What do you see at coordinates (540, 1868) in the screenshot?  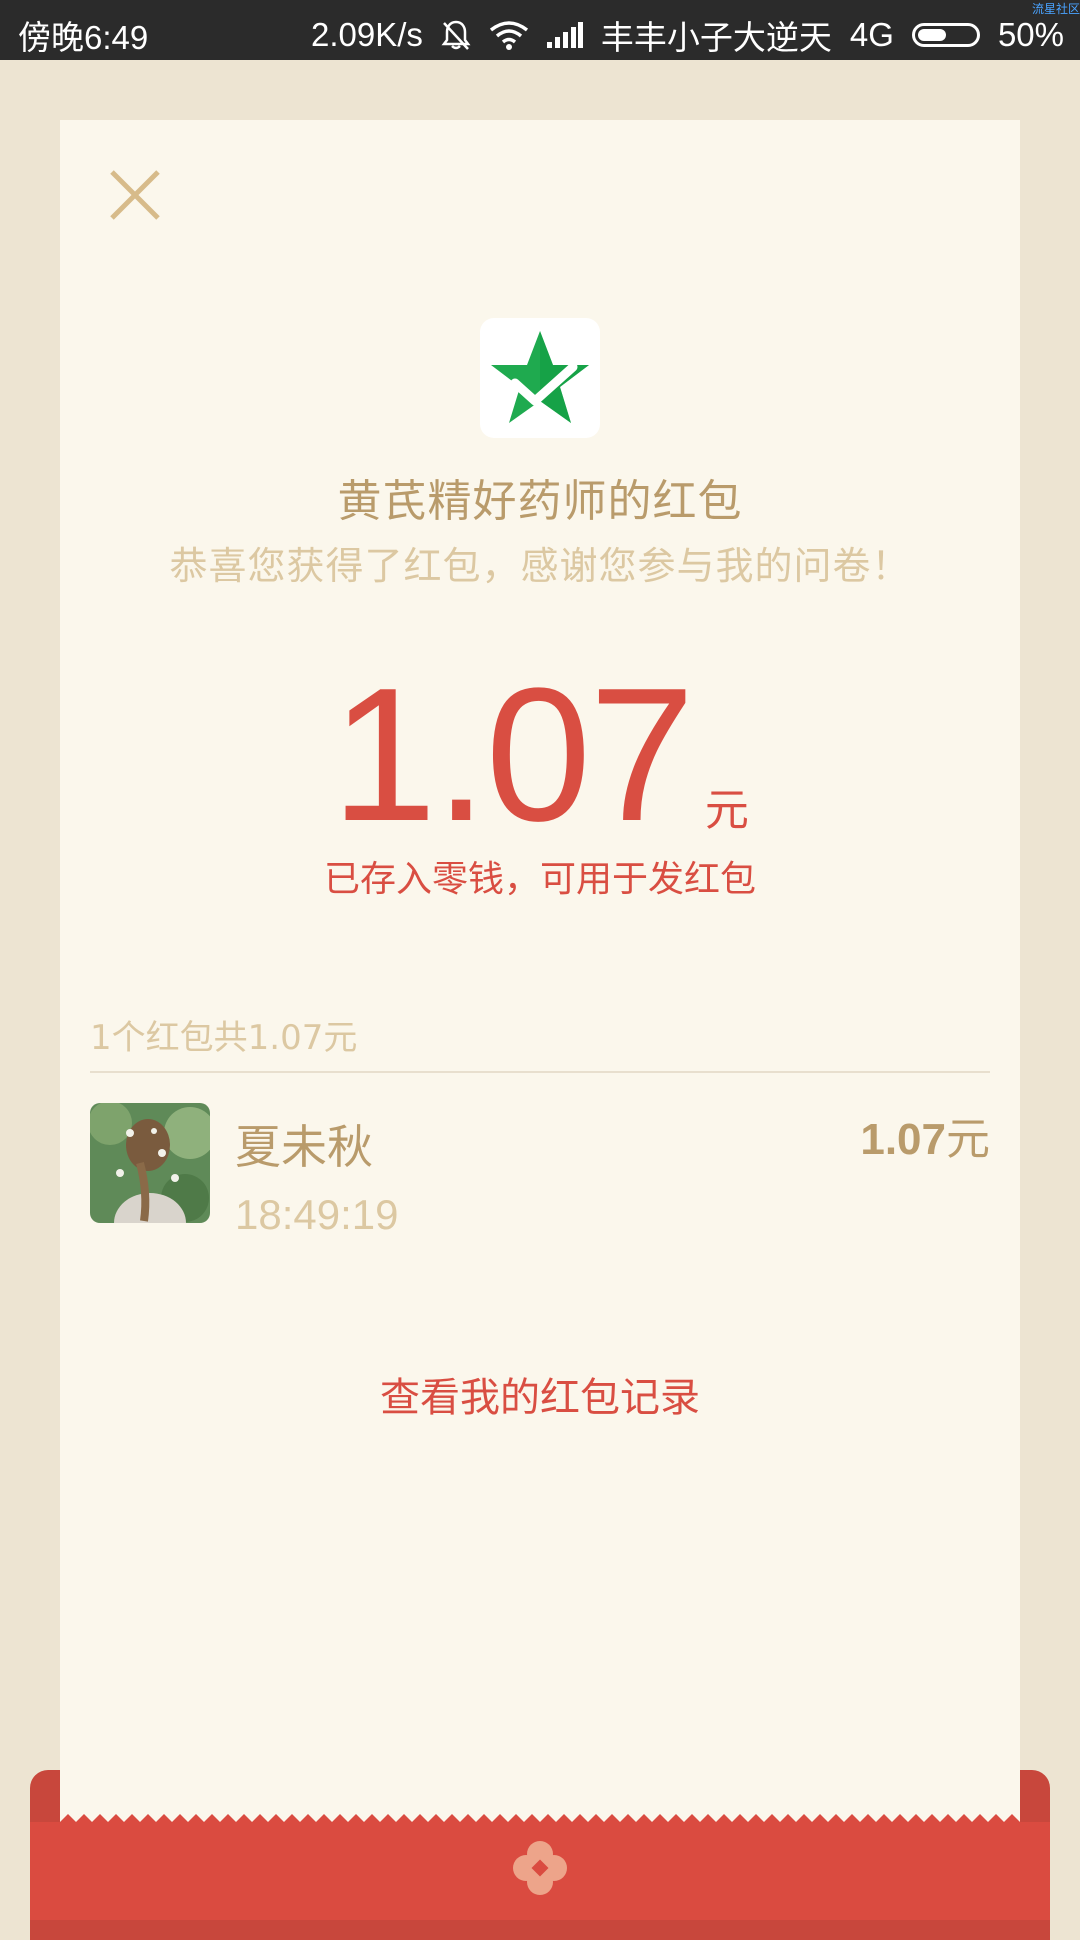 I see `flower-emblem-icon` at bounding box center [540, 1868].